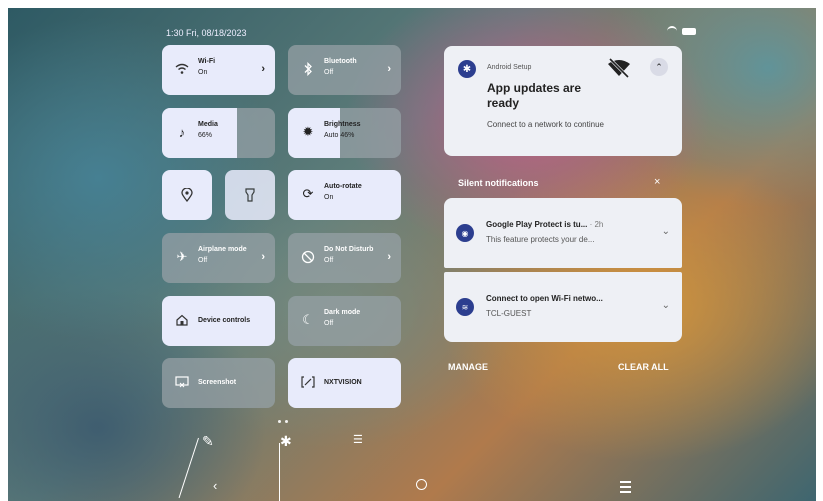 Image resolution: width=823 pixels, height=501 pixels. What do you see at coordinates (689, 31) in the screenshot?
I see `battery-icon` at bounding box center [689, 31].